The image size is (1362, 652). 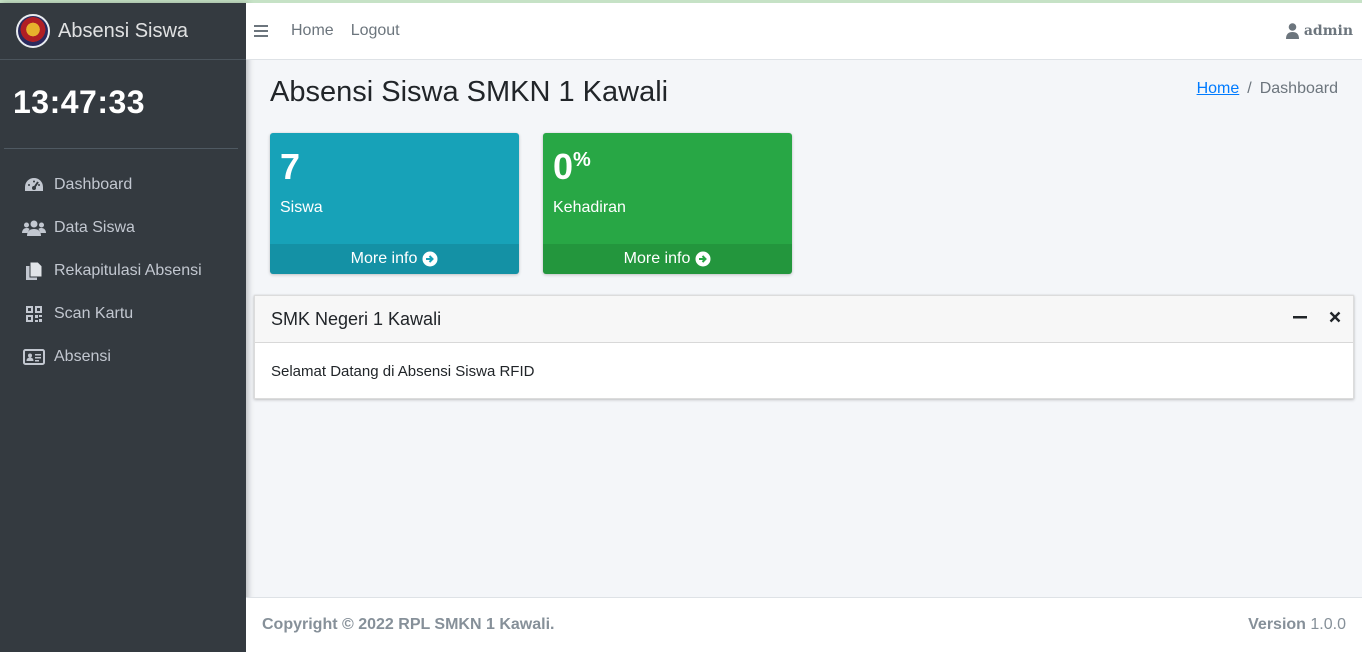 I want to click on nav-link-home: Home, so click(x=312, y=31).